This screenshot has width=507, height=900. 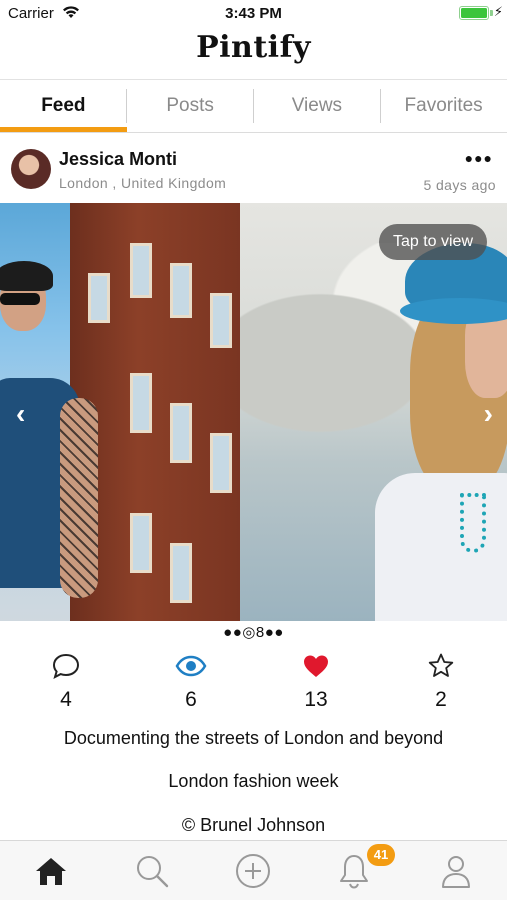 I want to click on photo-dress, so click(x=441, y=547).